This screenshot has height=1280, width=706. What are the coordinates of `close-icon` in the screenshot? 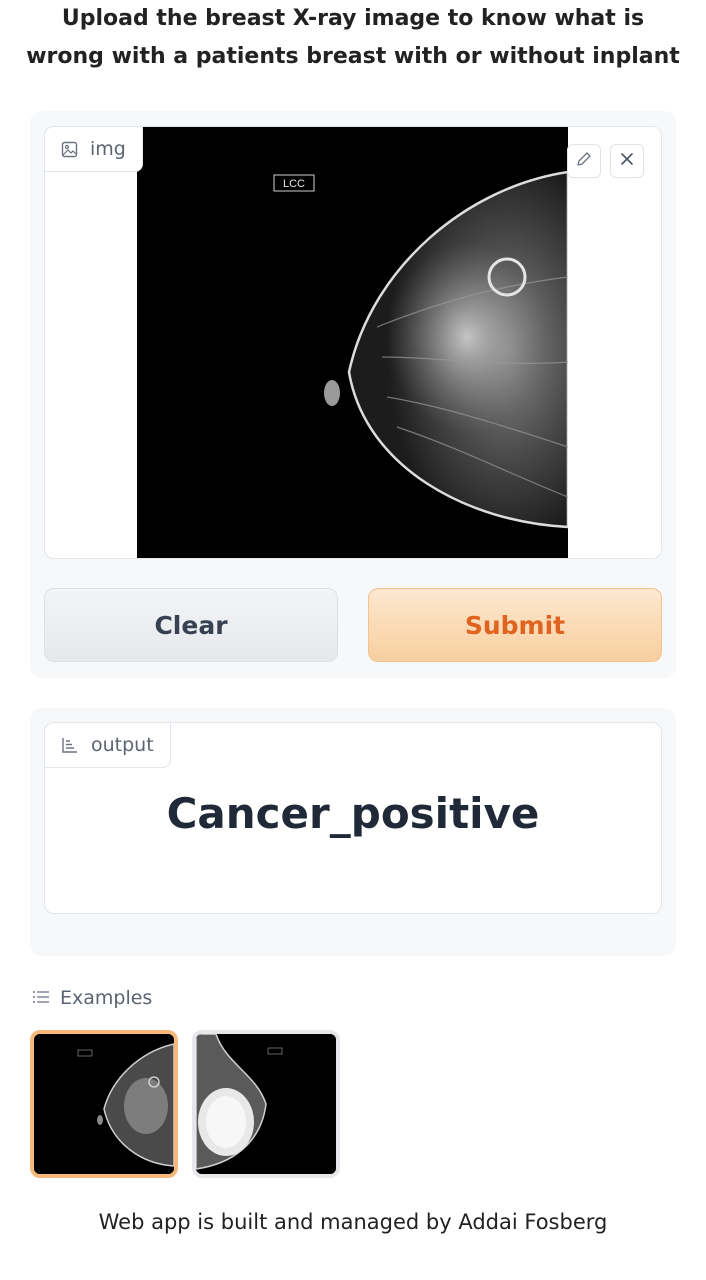 It's located at (627, 161).